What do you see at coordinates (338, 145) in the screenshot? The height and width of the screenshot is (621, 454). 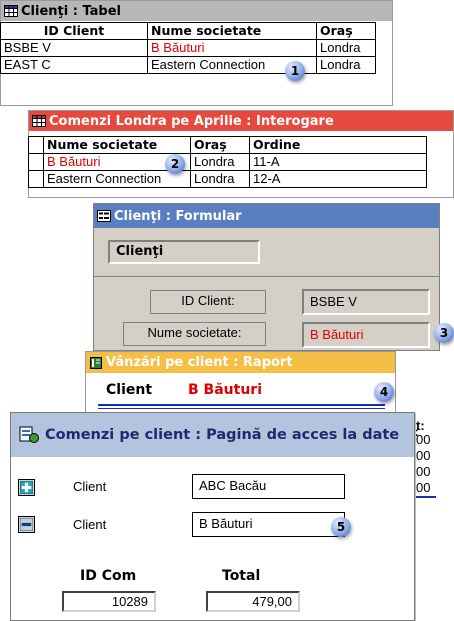 I see `column-header-order: Ordine` at bounding box center [338, 145].